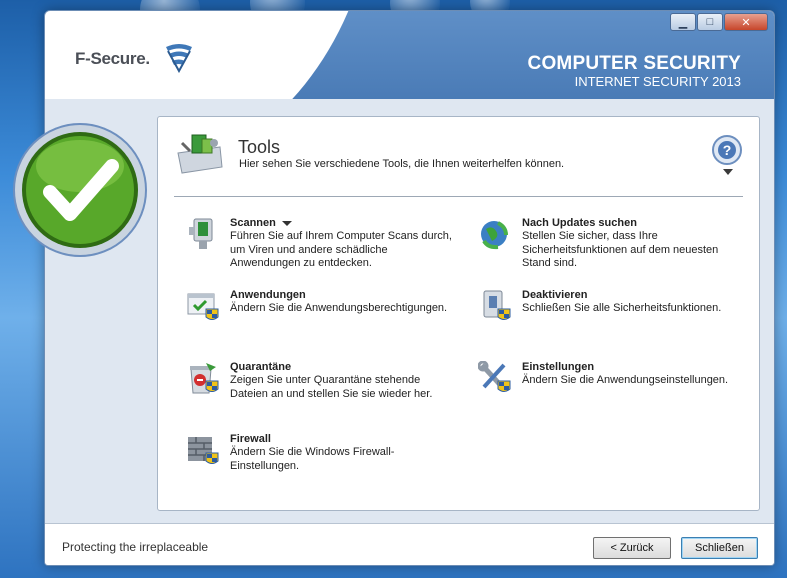 Image resolution: width=787 pixels, height=578 pixels. I want to click on tool-label: Nach Updates suchen, so click(579, 223).